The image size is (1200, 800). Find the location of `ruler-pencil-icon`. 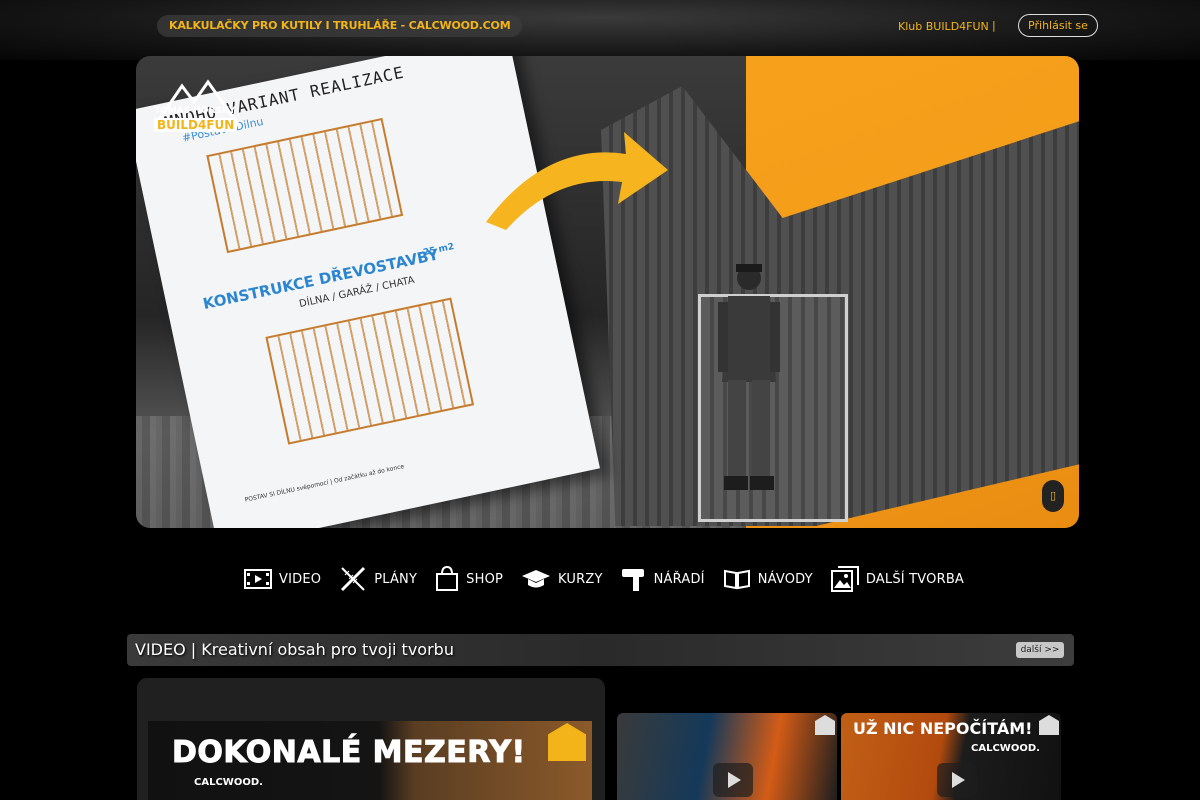

ruler-pencil-icon is located at coordinates (353, 579).